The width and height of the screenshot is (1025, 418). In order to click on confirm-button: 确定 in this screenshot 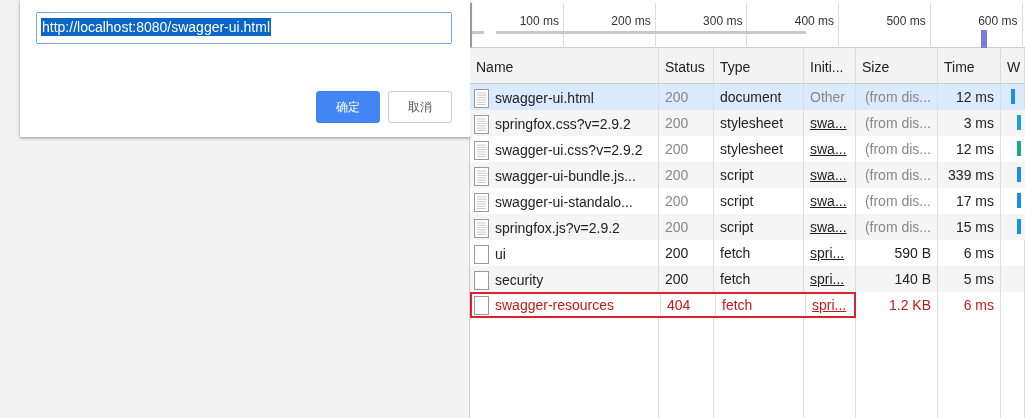, I will do `click(348, 107)`.